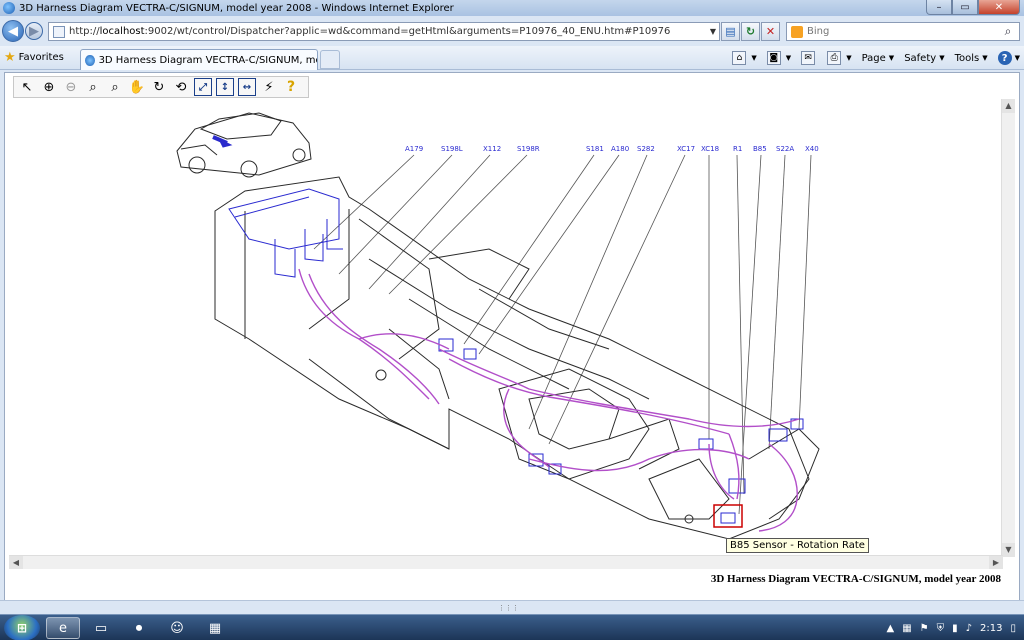  What do you see at coordinates (1013, 628) in the screenshot?
I see `show-desktop-button: ▯` at bounding box center [1013, 628].